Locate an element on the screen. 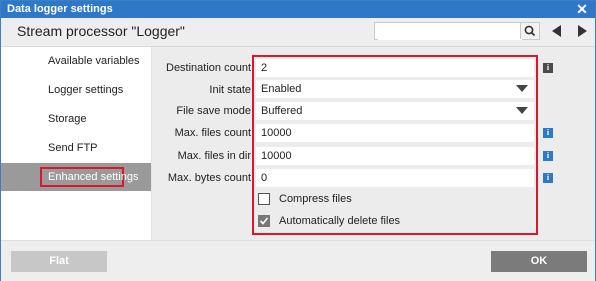  flat-button: Flat is located at coordinates (59, 261).